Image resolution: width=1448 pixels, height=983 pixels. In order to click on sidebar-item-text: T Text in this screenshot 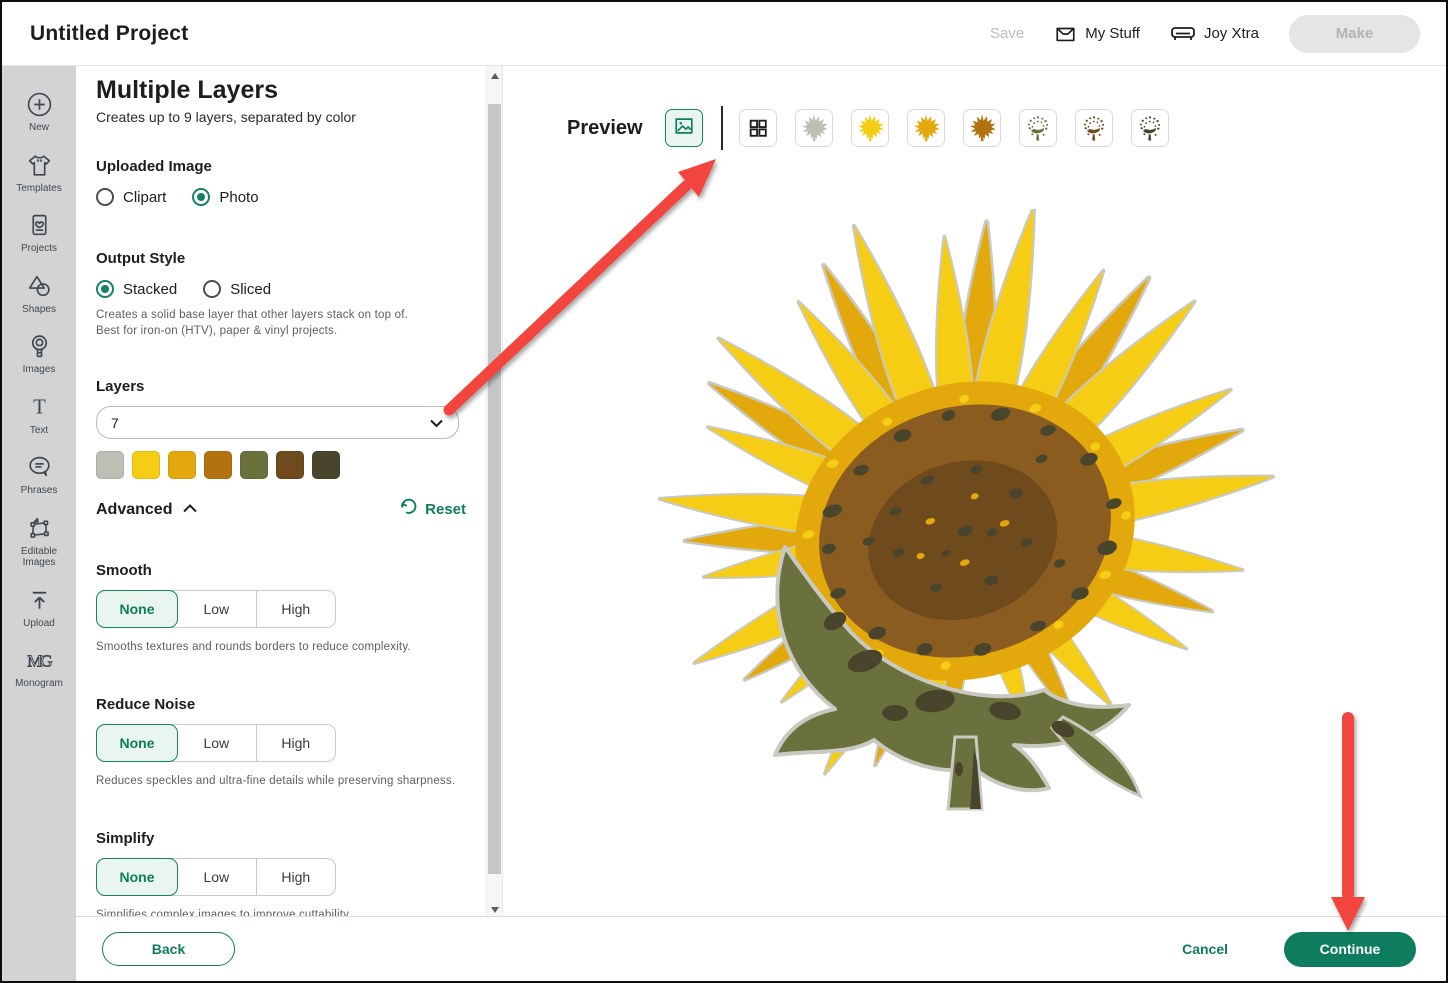, I will do `click(39, 415)`.